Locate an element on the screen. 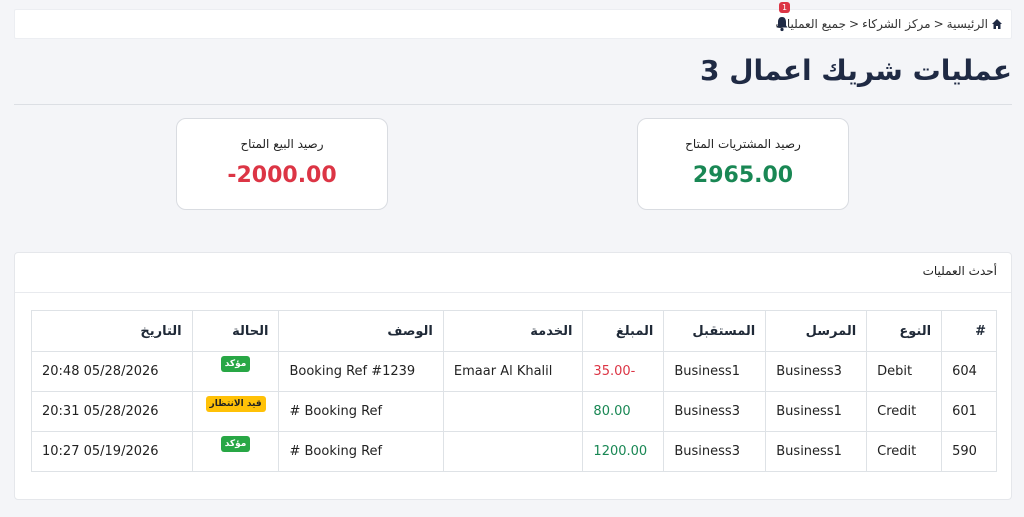  cell-service: Emaar Al Khalil is located at coordinates (513, 371).